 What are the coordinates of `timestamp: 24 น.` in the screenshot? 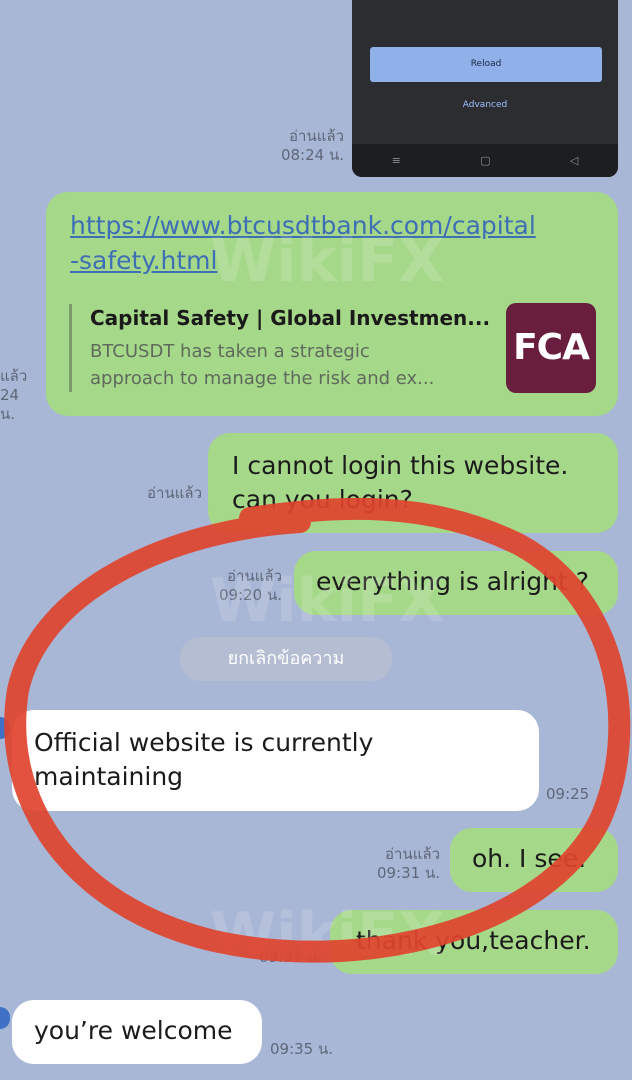 It's located at (10, 404).